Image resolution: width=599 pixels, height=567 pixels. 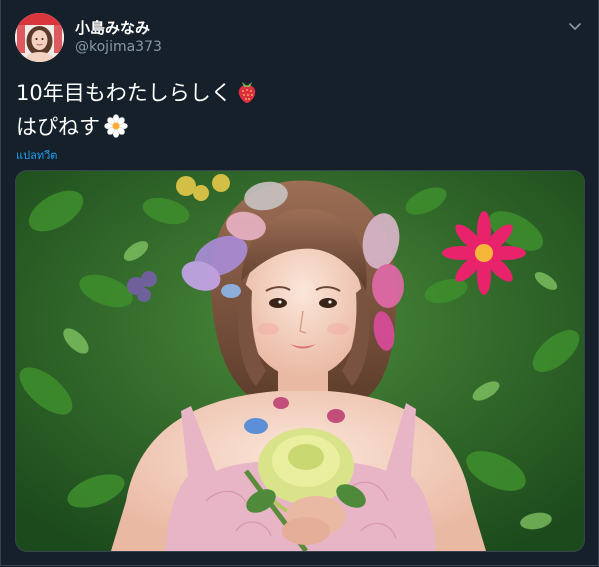 I want to click on white-flower-icon, so click(x=116, y=130).